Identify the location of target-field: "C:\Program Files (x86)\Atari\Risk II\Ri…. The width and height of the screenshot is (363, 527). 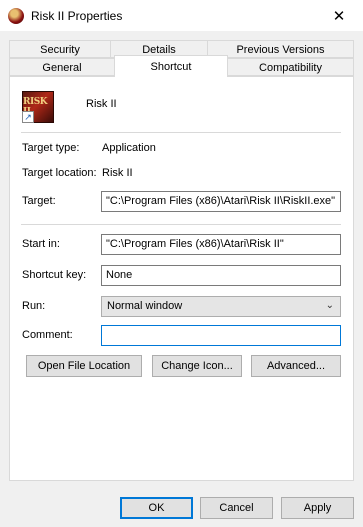
(221, 201).